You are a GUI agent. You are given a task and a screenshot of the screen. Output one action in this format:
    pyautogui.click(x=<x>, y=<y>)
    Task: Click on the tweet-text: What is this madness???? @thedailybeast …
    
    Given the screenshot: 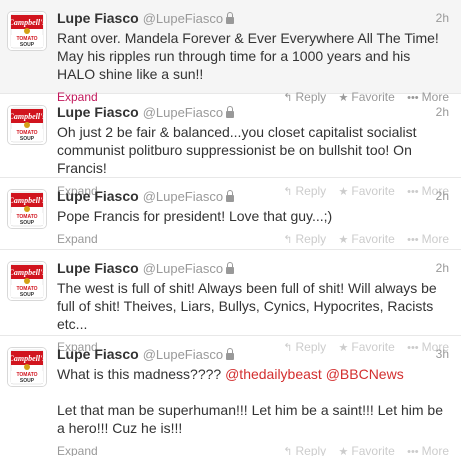 What is the action you would take?
    pyautogui.click(x=253, y=401)
    